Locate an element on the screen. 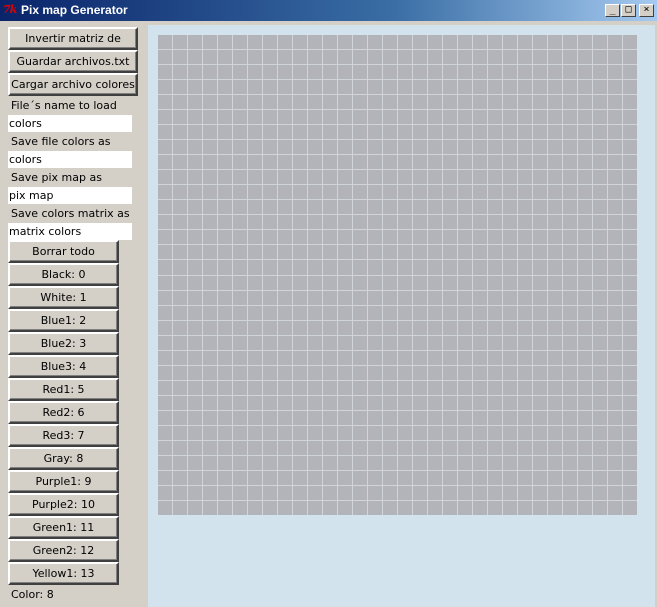  color-button-gray: Gray: 8 is located at coordinates (63, 458).